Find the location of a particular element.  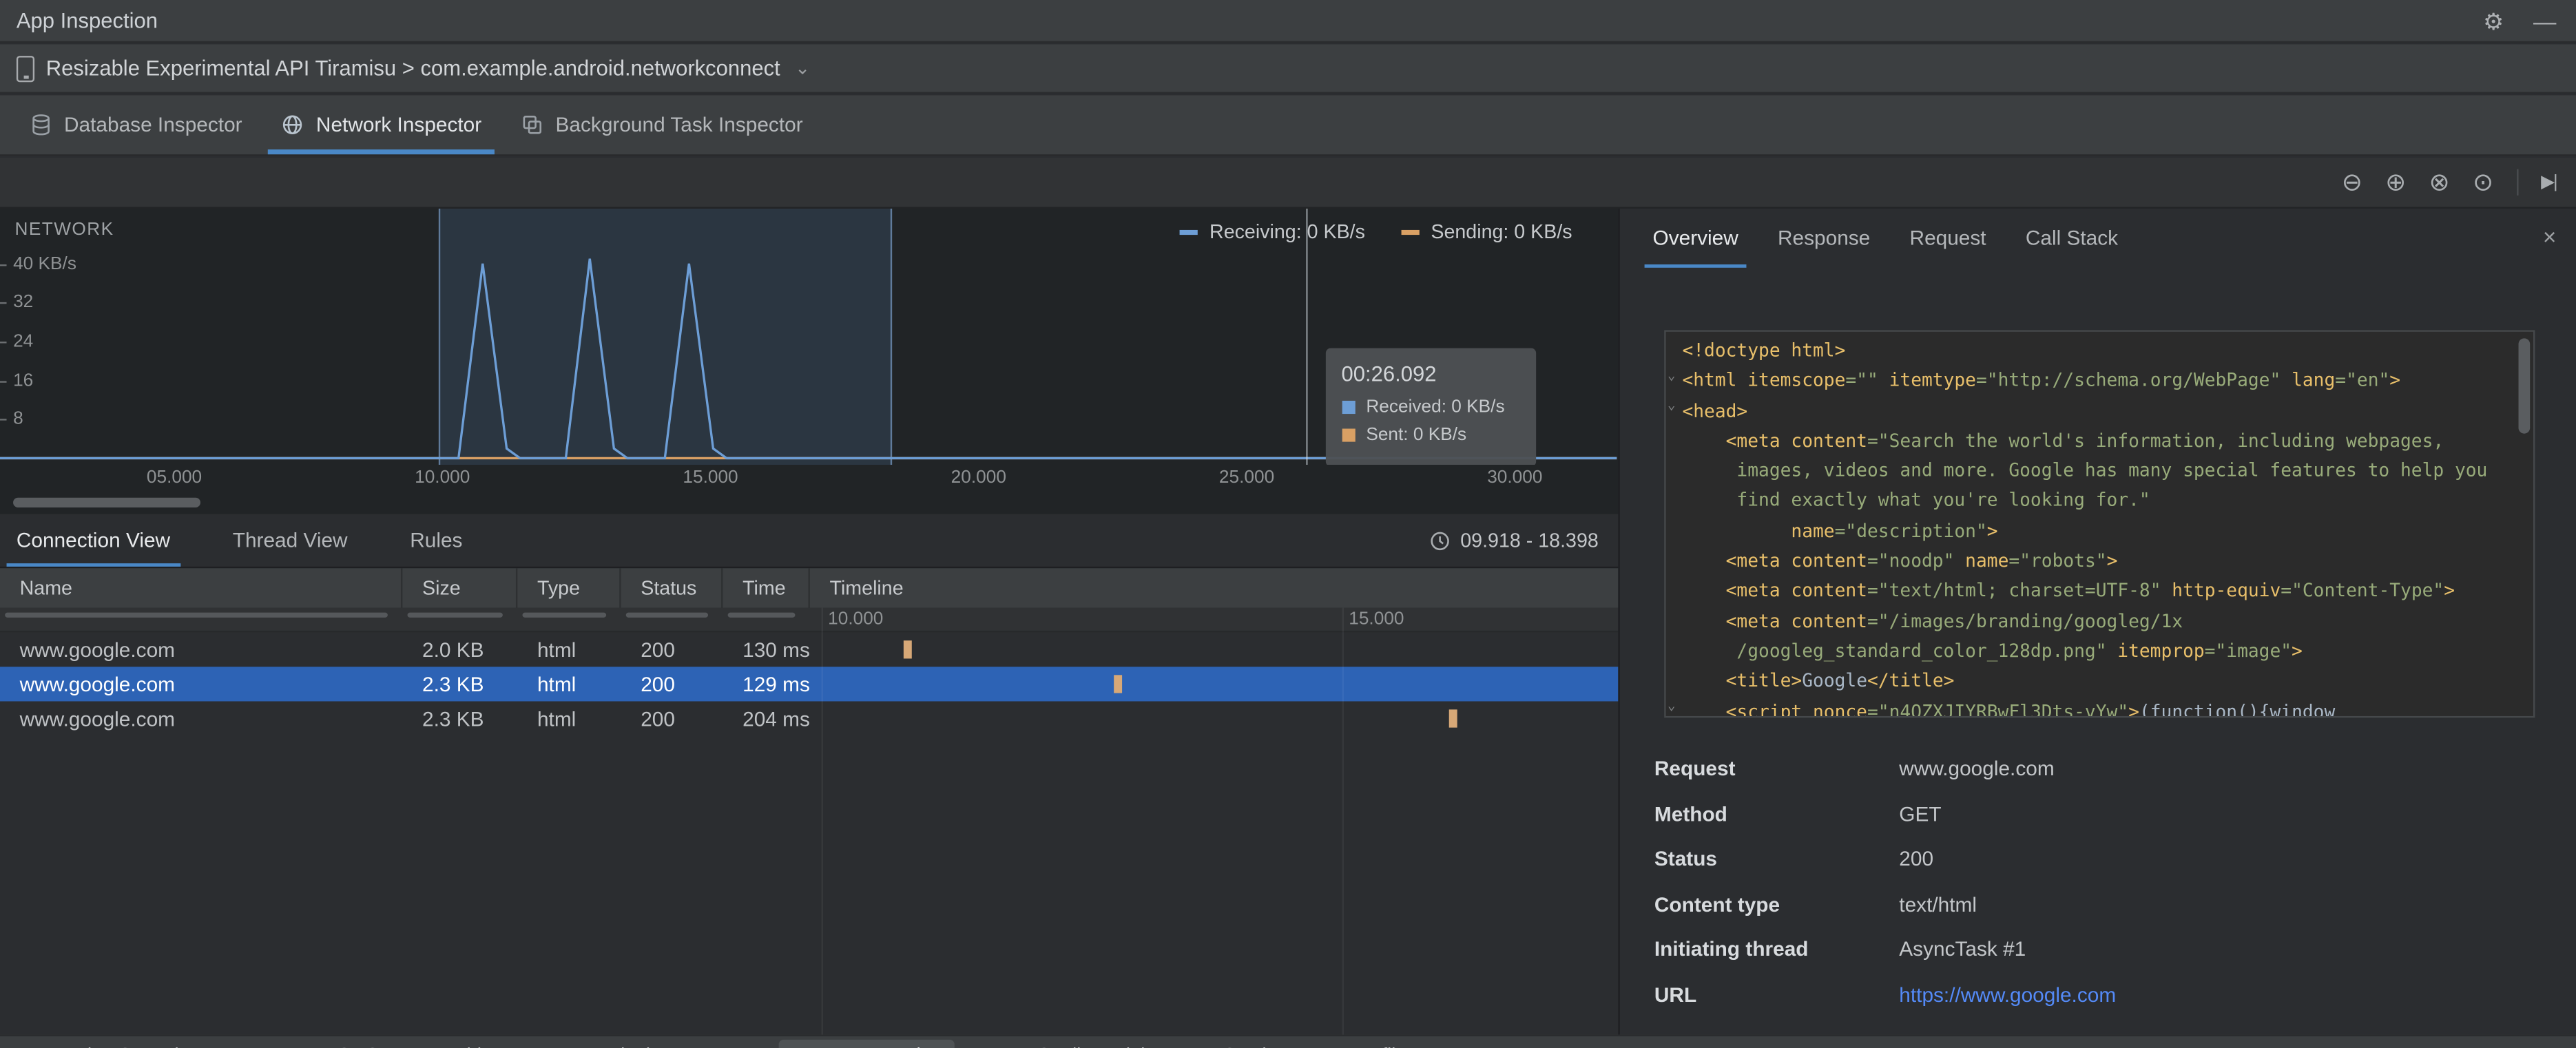

tab-label: Network Inspector is located at coordinates (399, 125).